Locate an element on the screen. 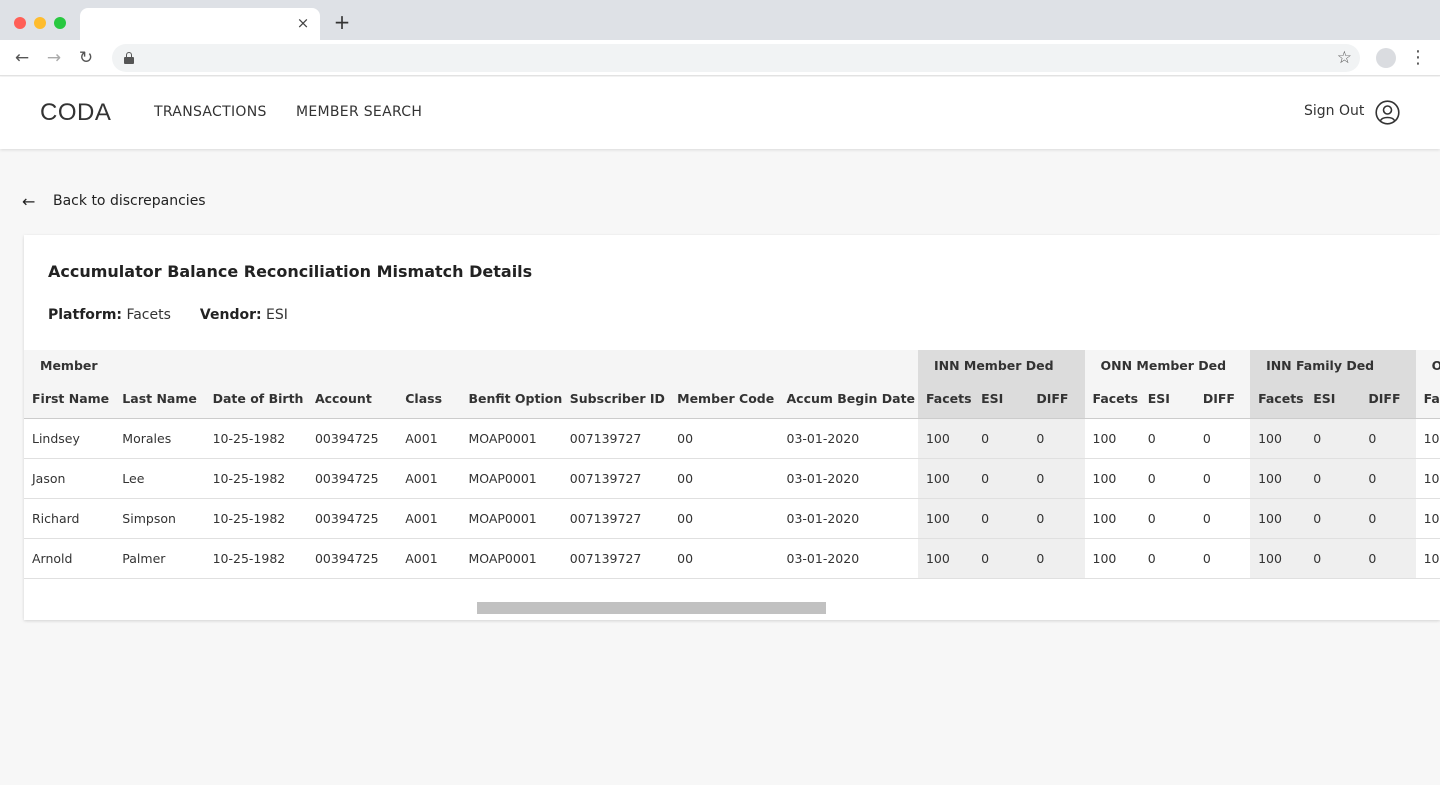 This screenshot has width=1440, height=785. col-header-inn-member-diff: DIFF is located at coordinates (1056, 399).